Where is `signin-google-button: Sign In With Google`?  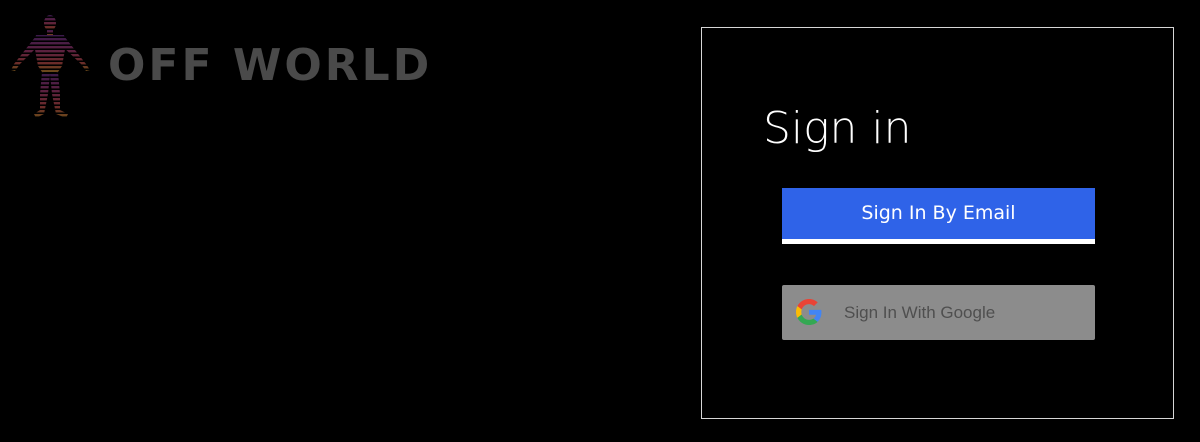
signin-google-button: Sign In With Google is located at coordinates (938, 312).